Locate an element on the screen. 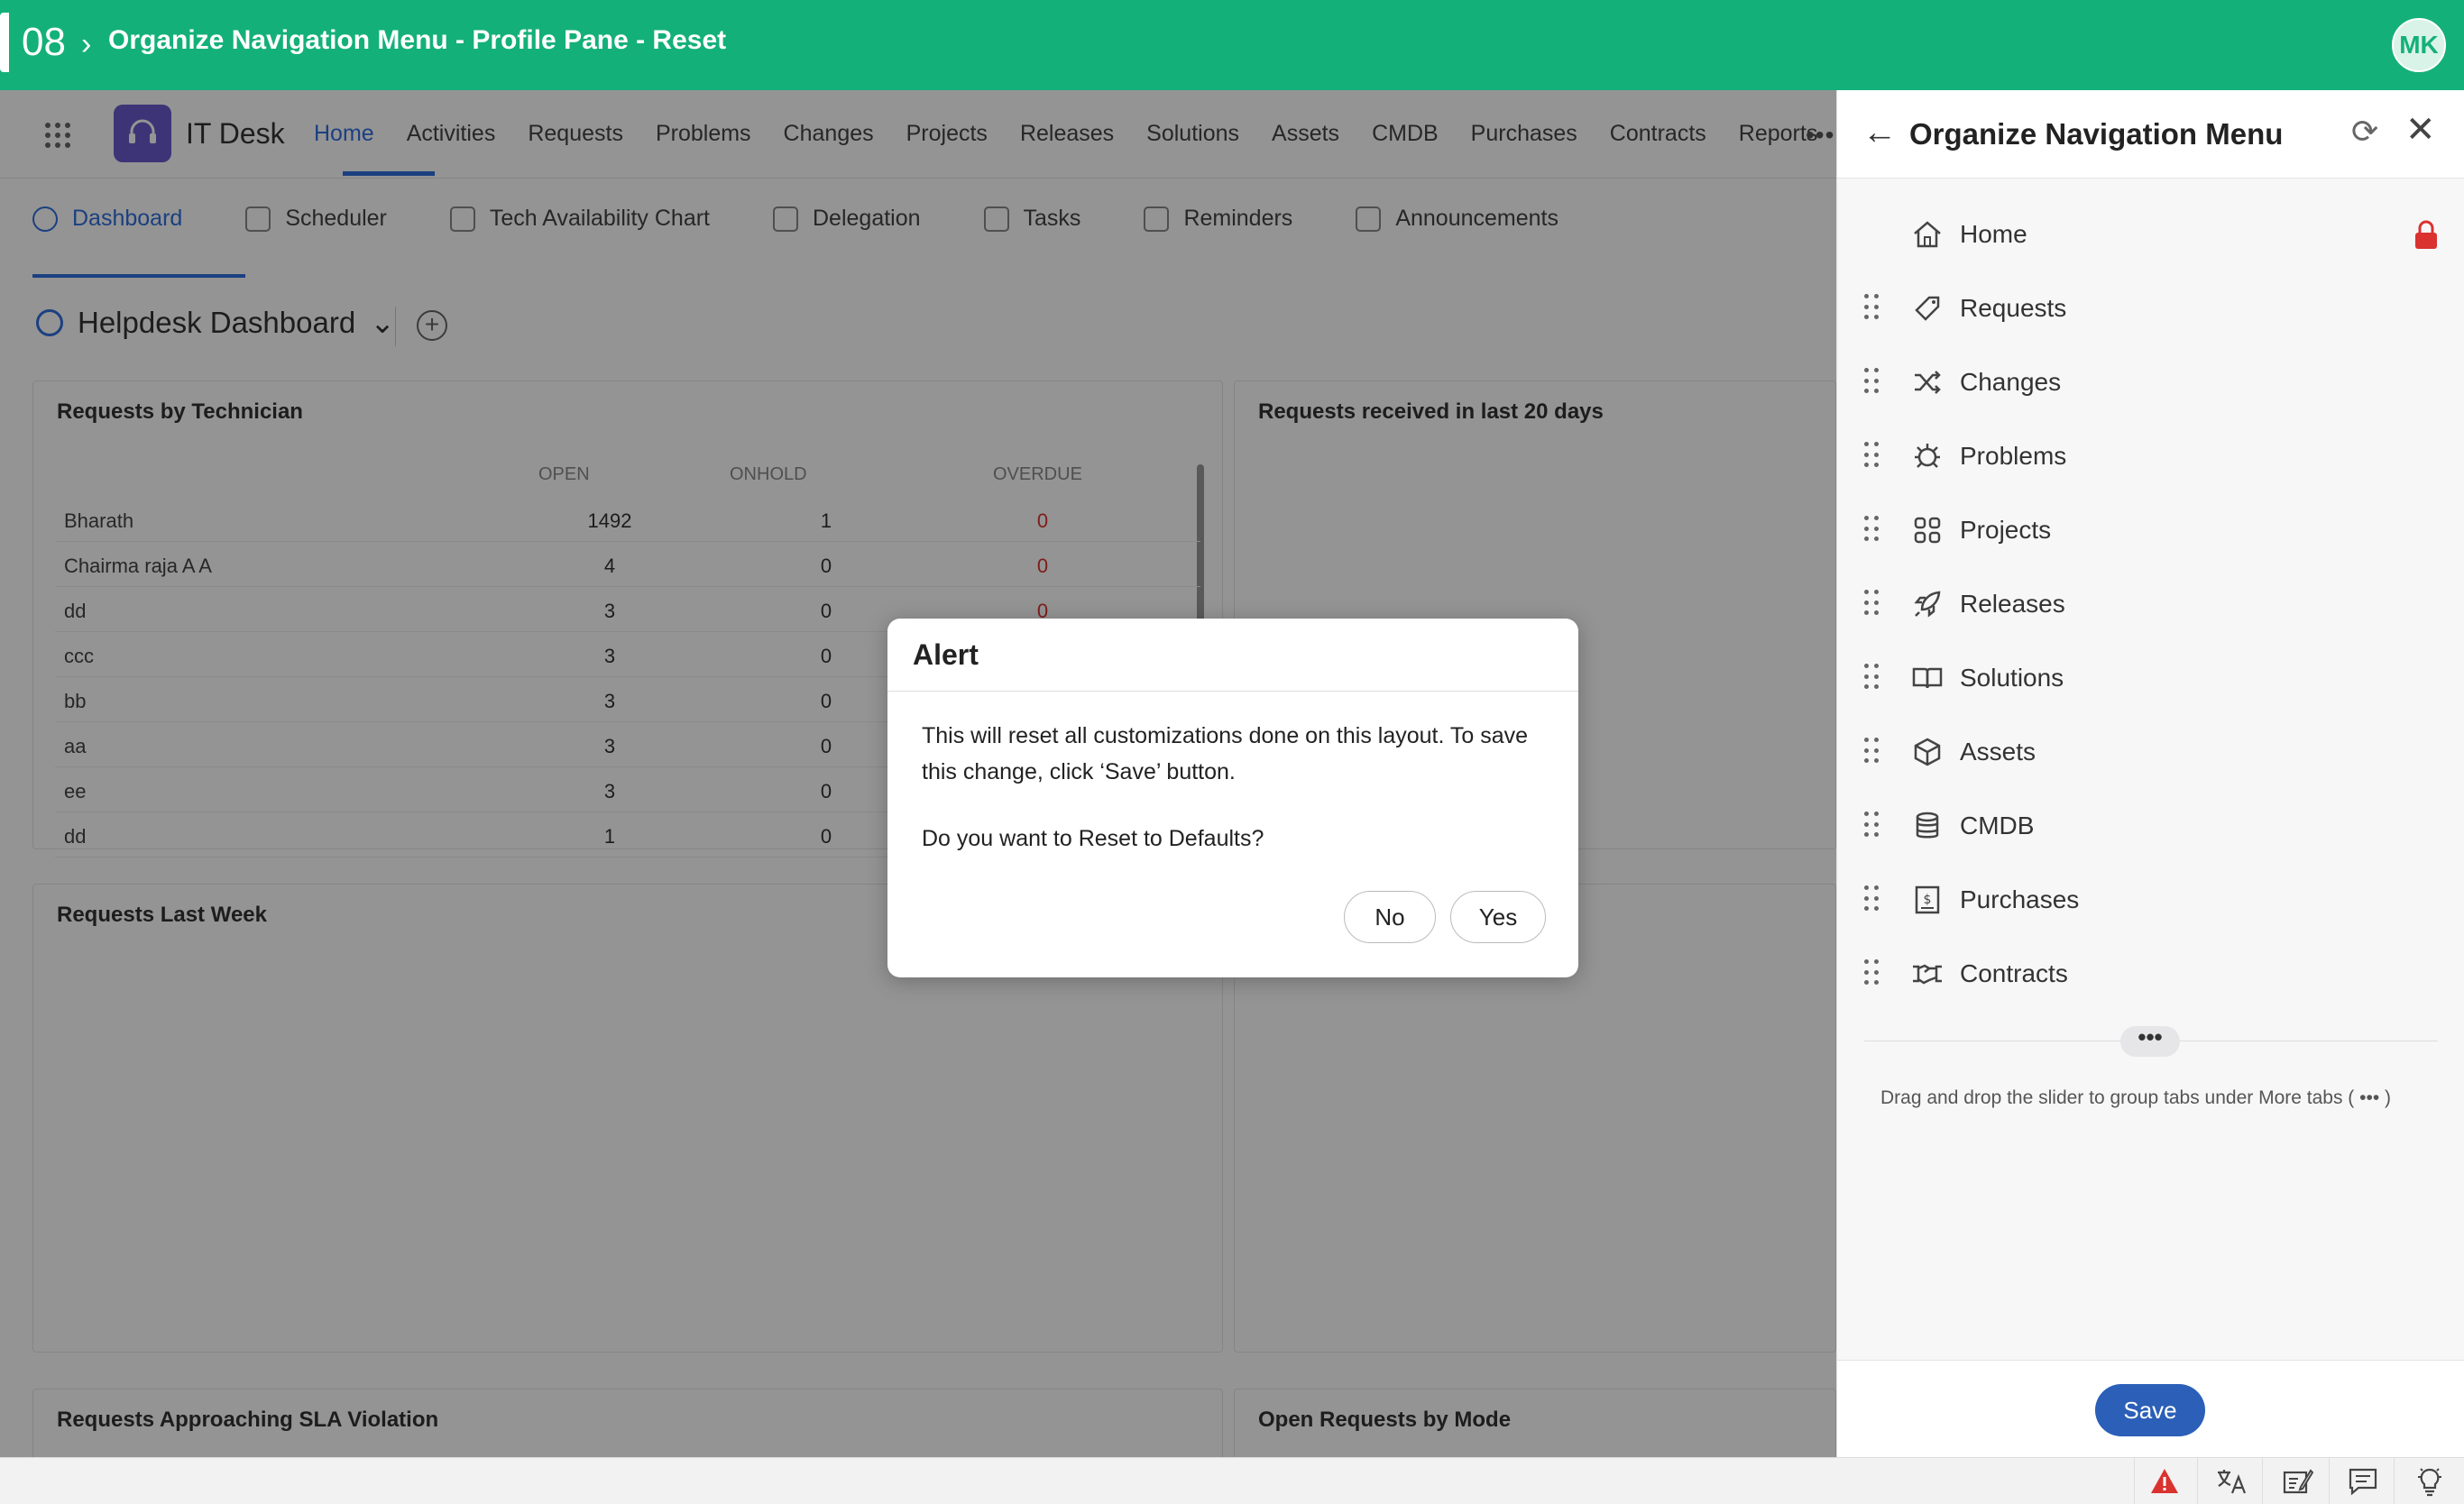  nav-item-label: Changes is located at coordinates (2011, 382).